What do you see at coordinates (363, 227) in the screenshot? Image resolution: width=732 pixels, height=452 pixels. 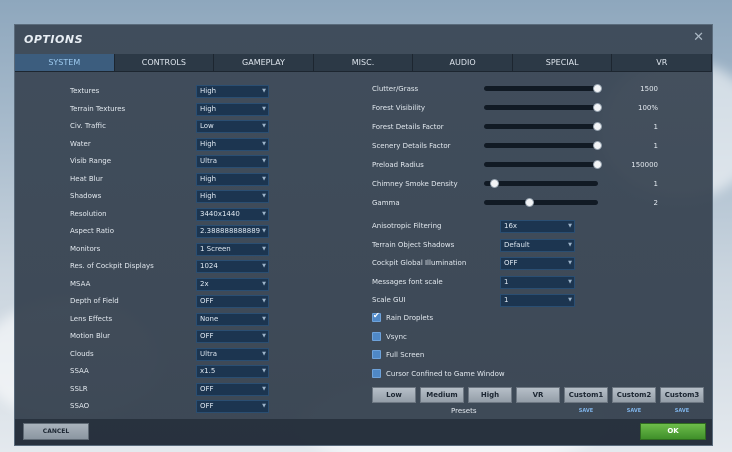 I see `setting-row: Anisotropic Filtering 16x ▼` at bounding box center [363, 227].